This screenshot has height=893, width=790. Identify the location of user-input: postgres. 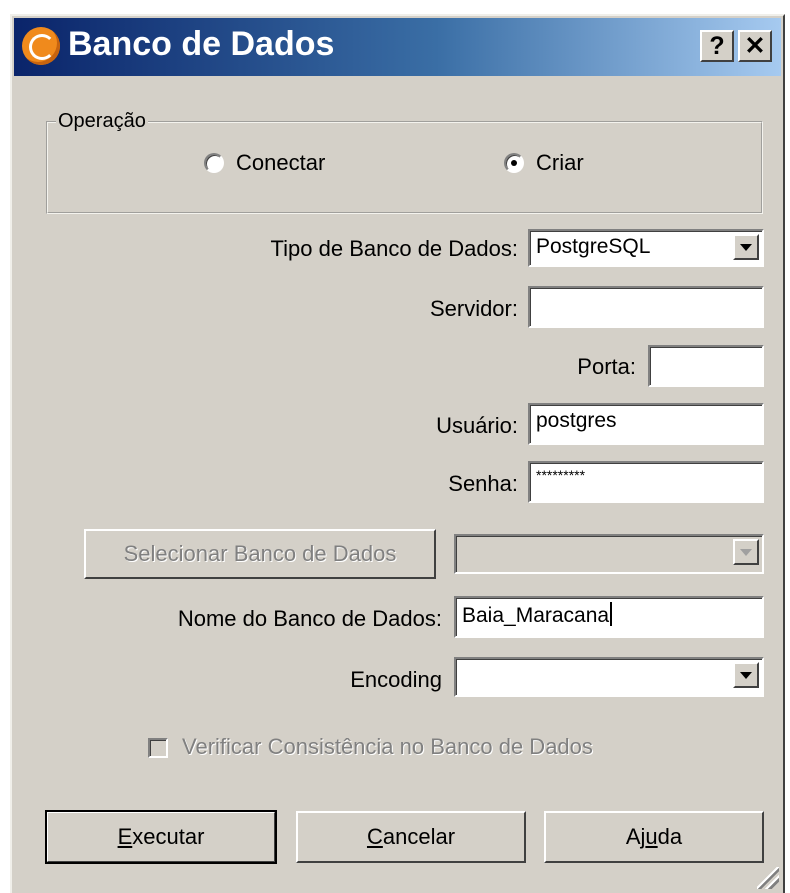
(646, 424).